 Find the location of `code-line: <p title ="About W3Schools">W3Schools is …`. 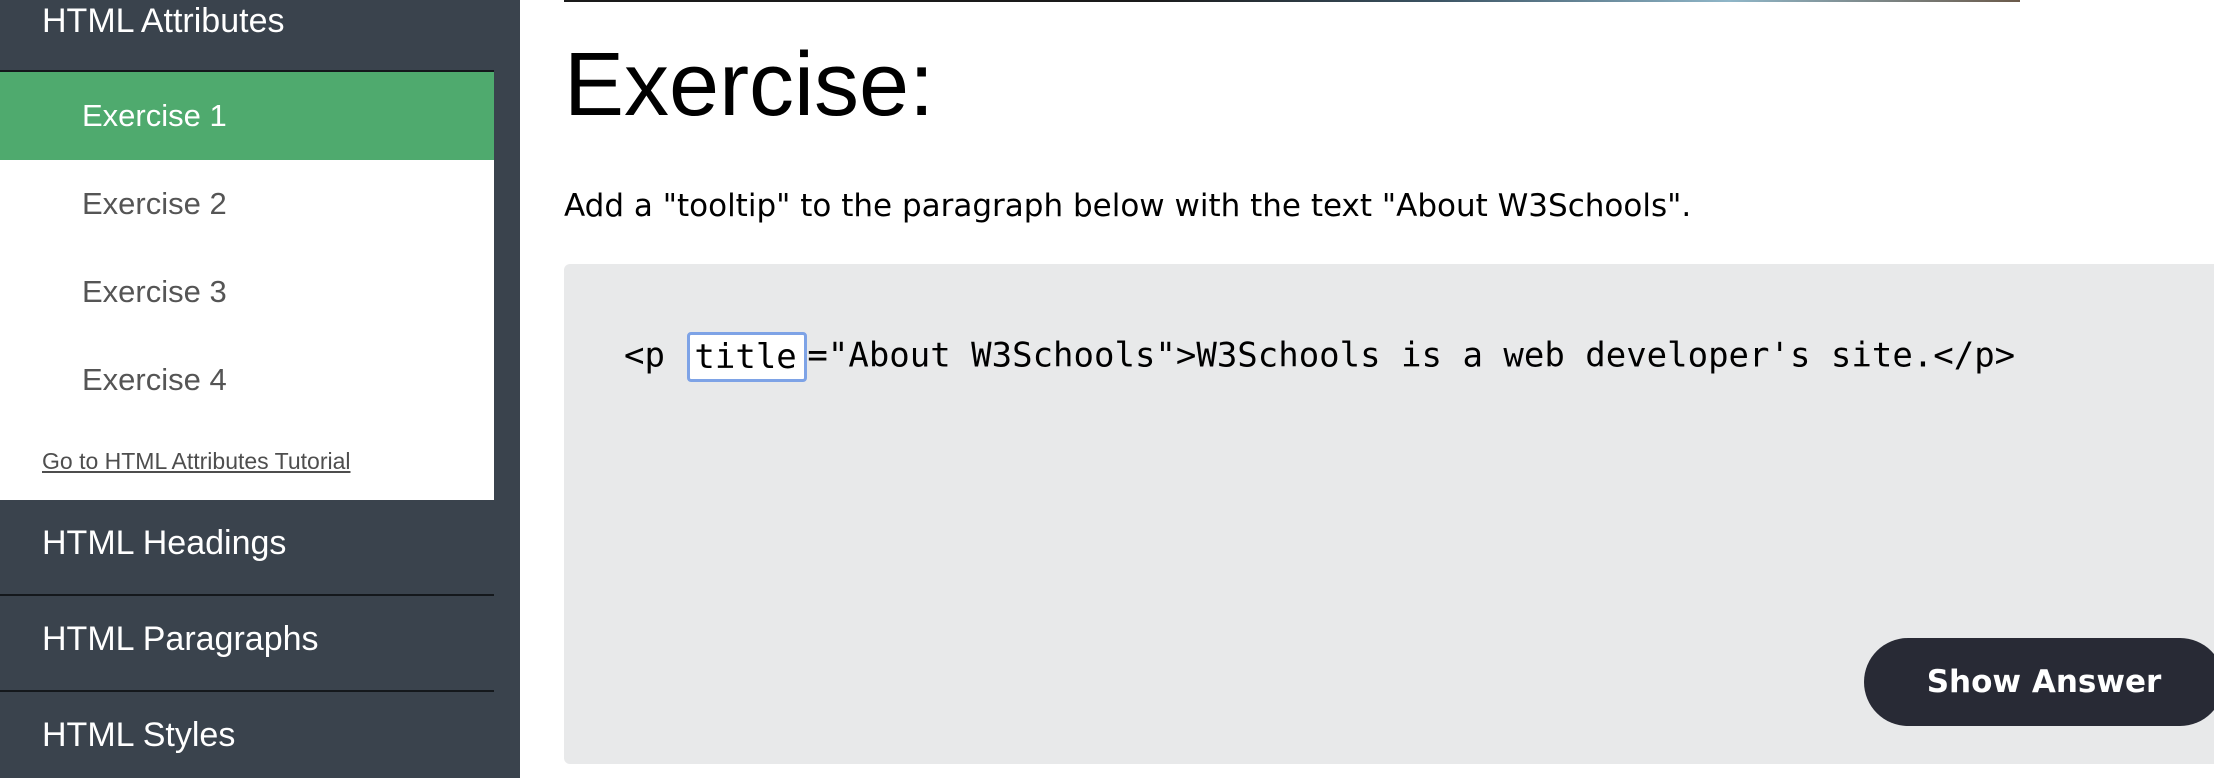

code-line: <p title ="About W3Schools">W3Schools is … is located at coordinates (1319, 357).